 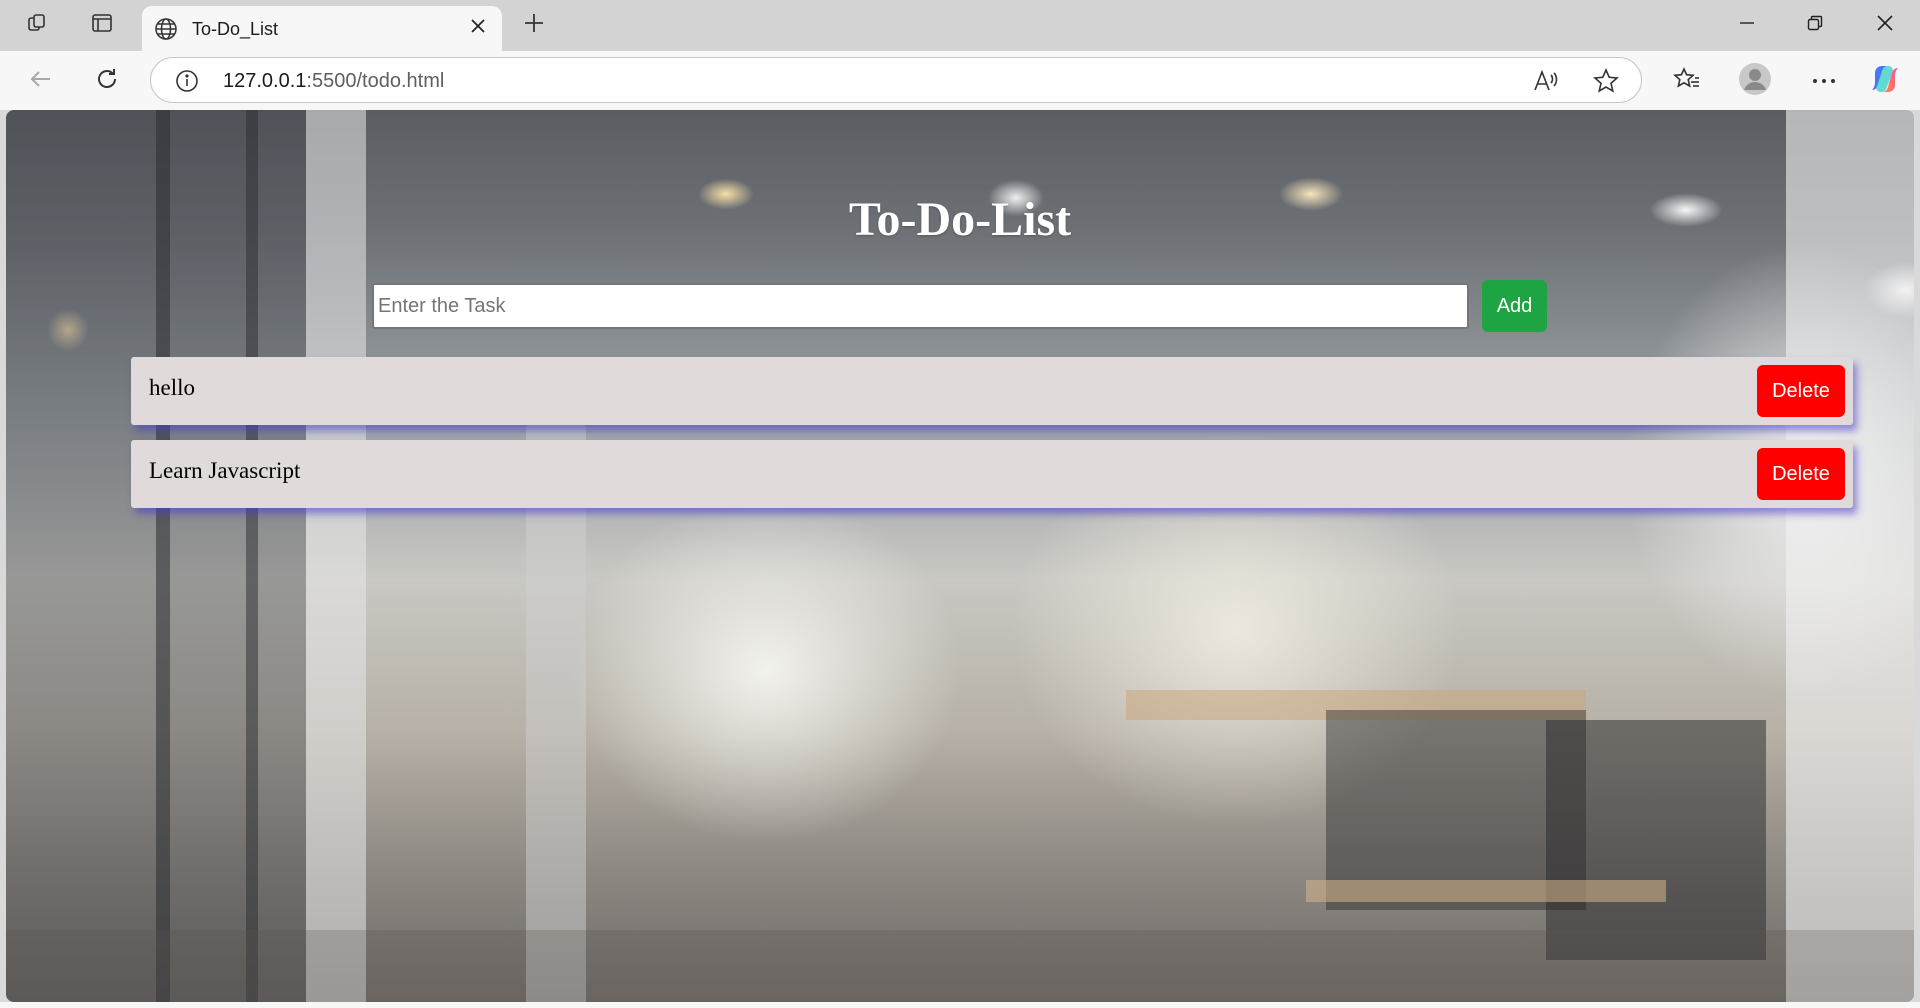 What do you see at coordinates (960, 25) in the screenshot?
I see `tab-strip: To-Do_List` at bounding box center [960, 25].